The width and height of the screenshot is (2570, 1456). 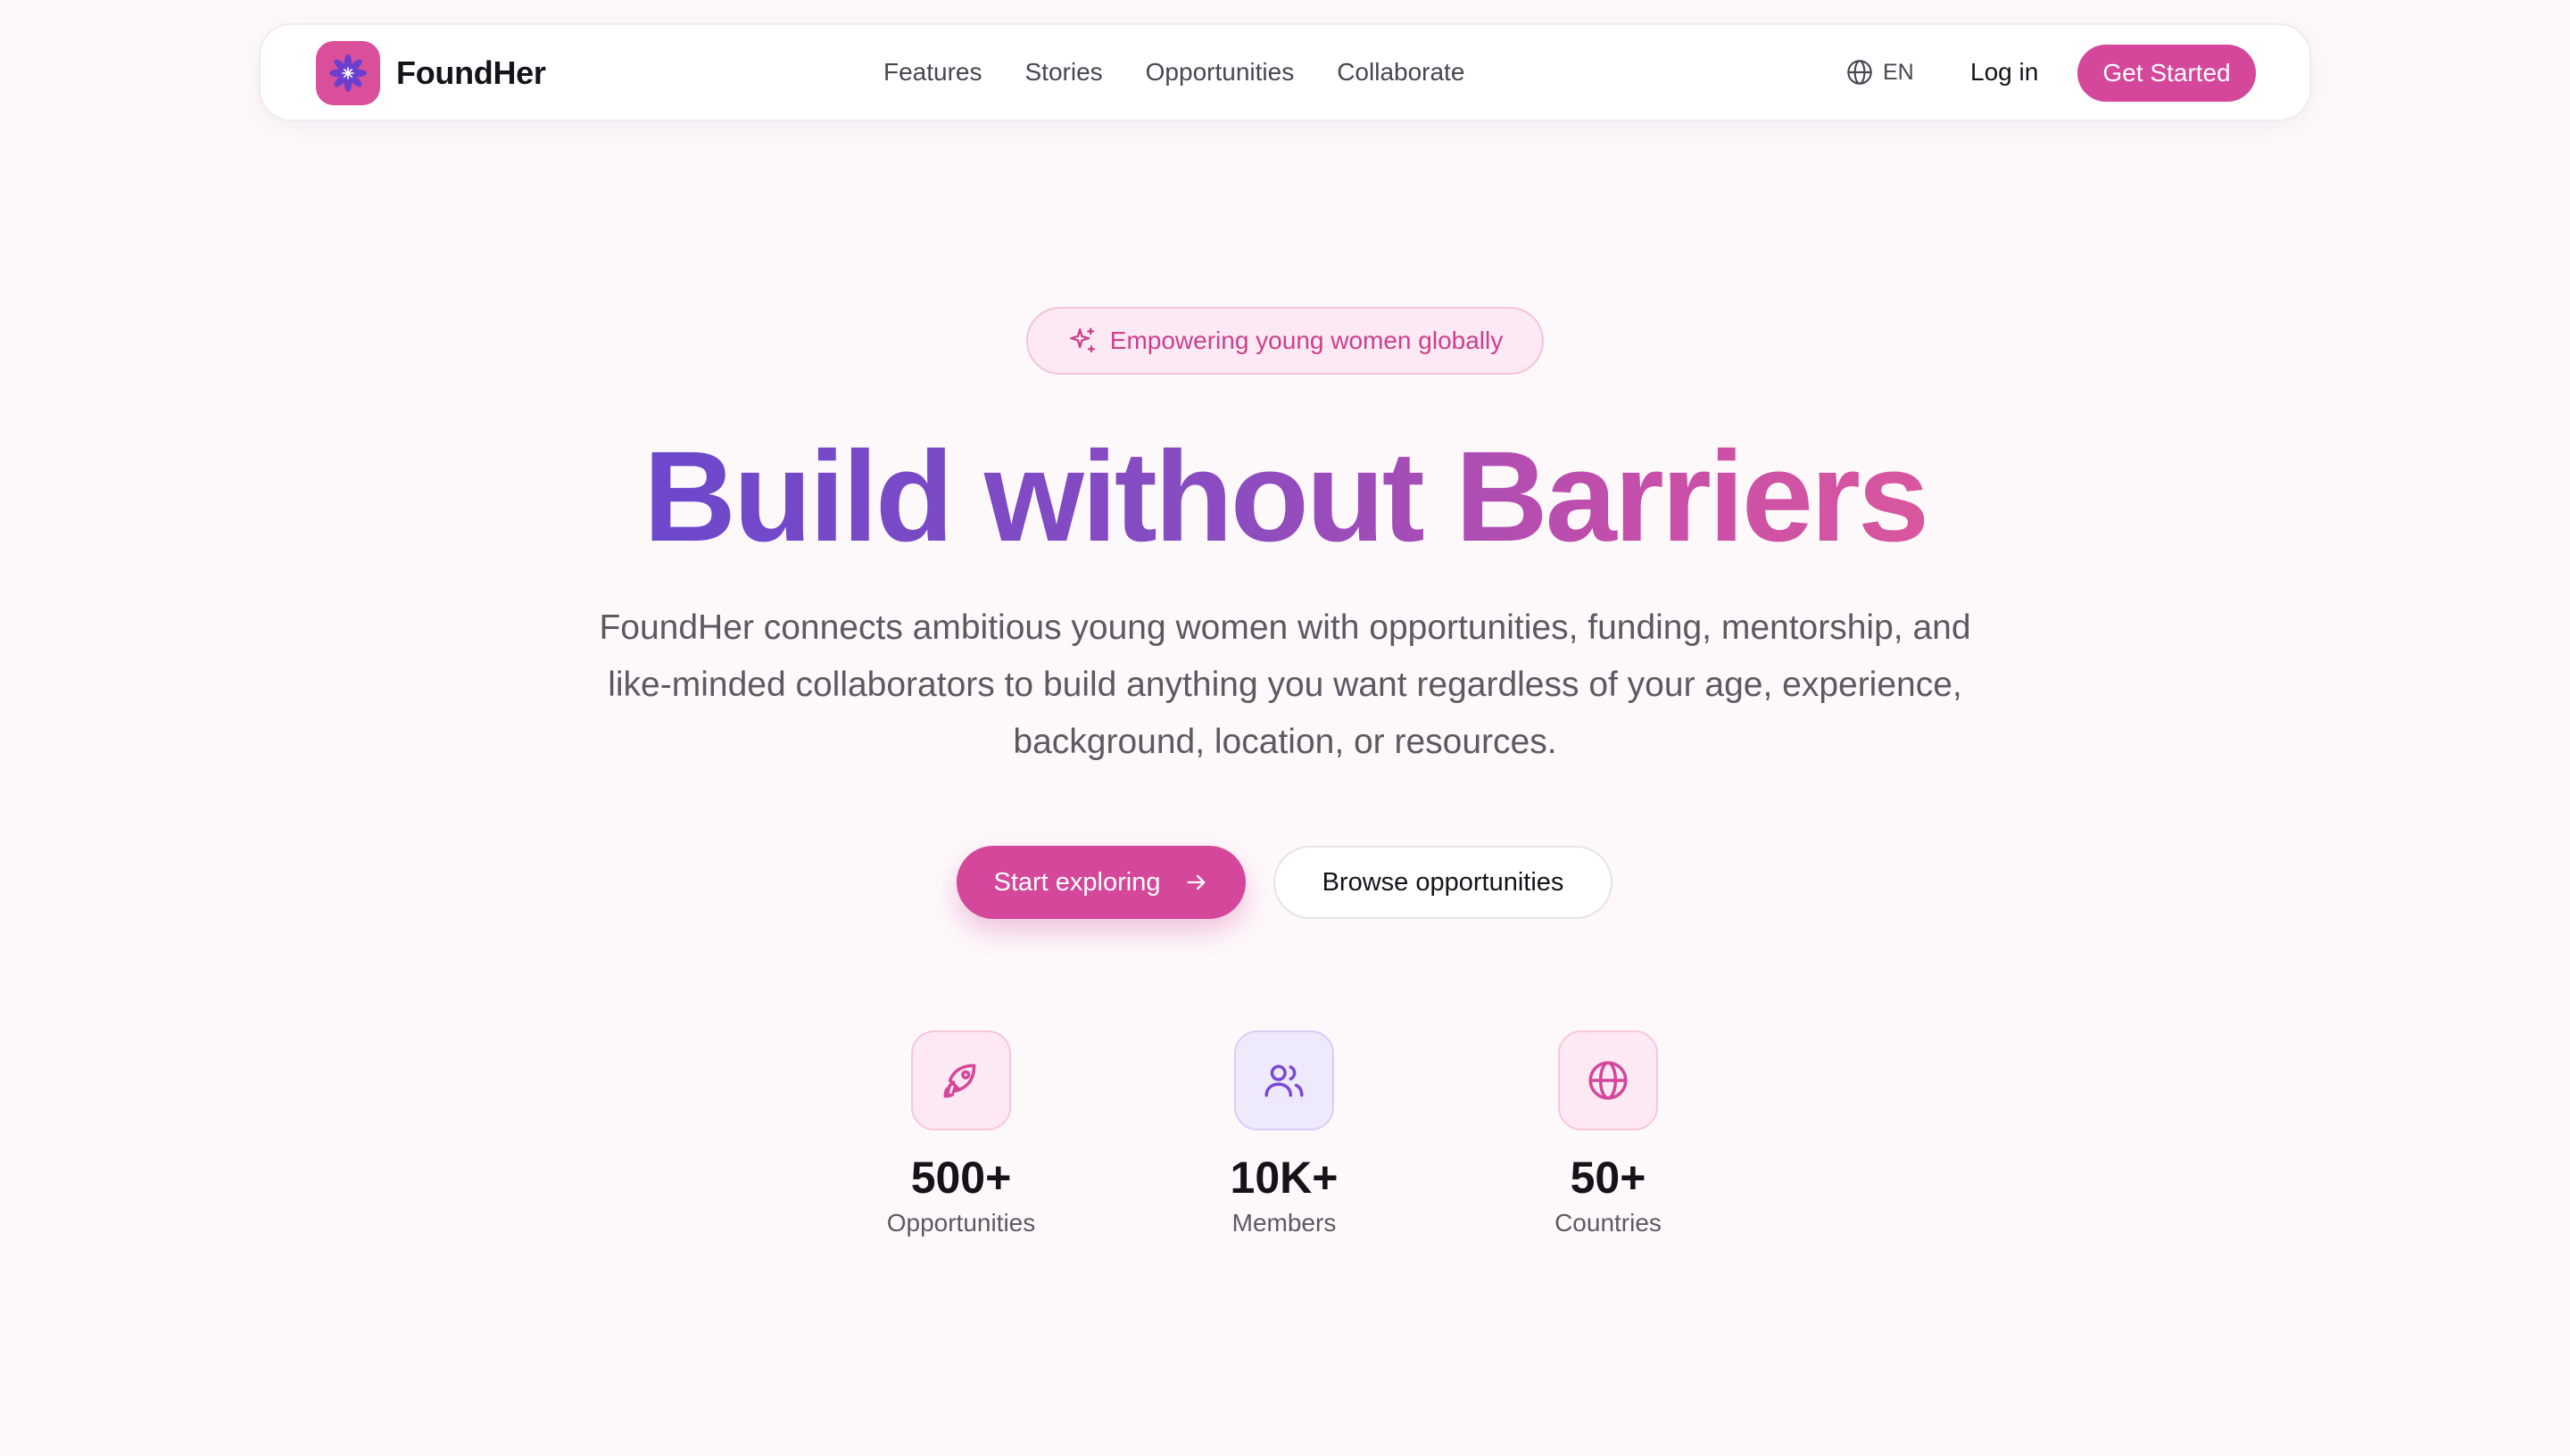 What do you see at coordinates (1284, 1223) in the screenshot?
I see `stat-label: Members` at bounding box center [1284, 1223].